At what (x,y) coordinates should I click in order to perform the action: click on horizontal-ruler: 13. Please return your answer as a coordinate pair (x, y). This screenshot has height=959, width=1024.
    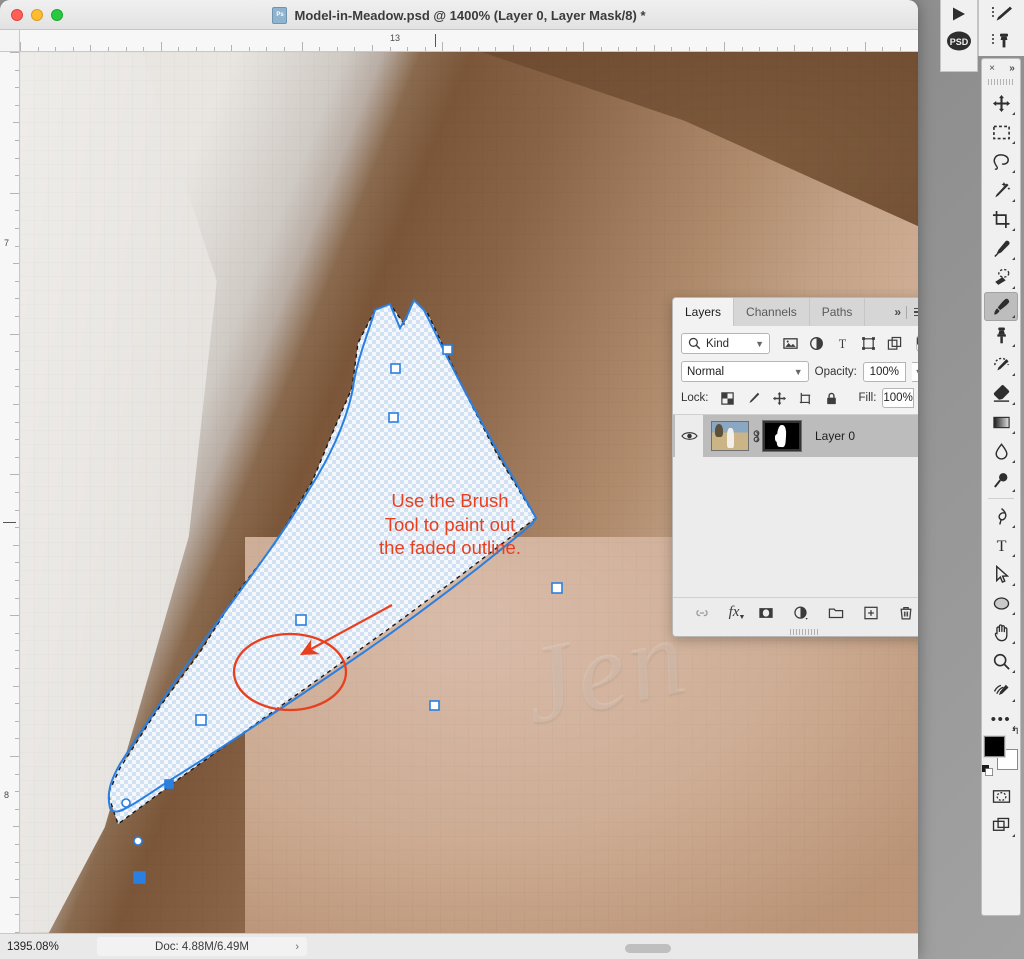
    Looking at the image, I should click on (469, 41).